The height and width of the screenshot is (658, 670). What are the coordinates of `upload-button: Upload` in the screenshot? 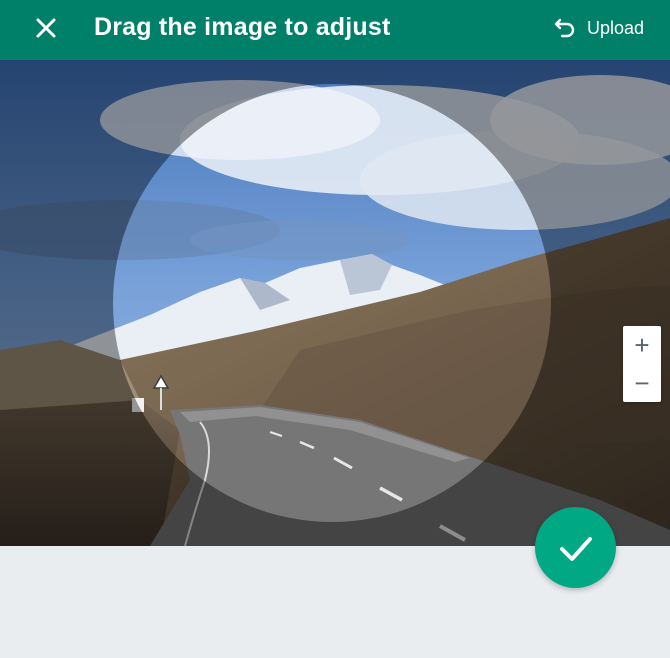 It's located at (598, 28).